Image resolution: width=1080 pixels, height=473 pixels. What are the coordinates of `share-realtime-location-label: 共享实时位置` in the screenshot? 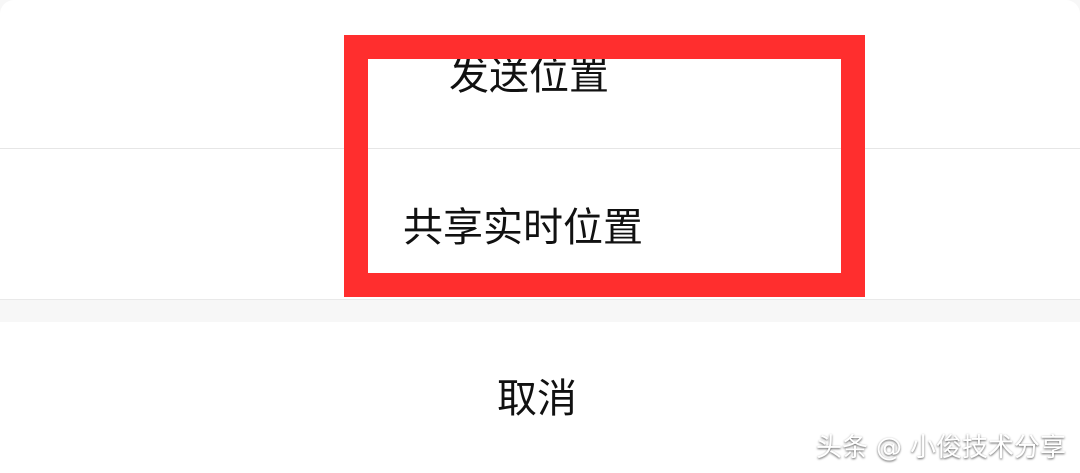 It's located at (523, 228).